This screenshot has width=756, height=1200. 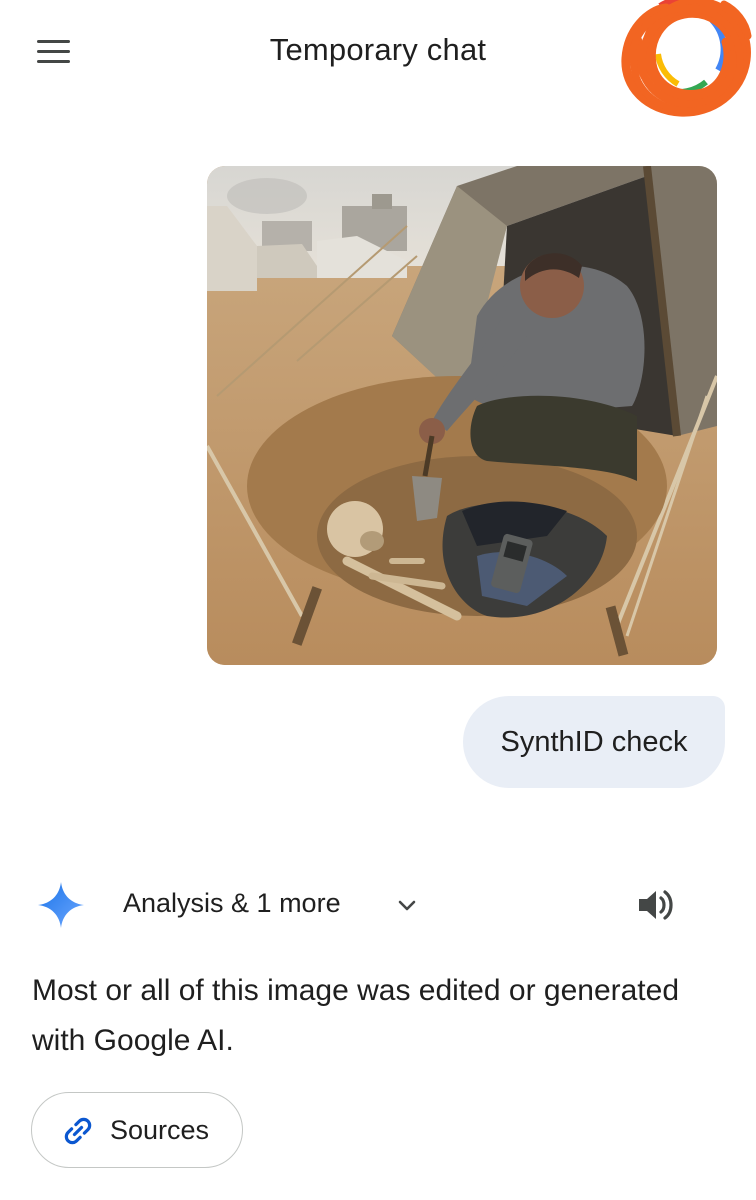 What do you see at coordinates (407, 906) in the screenshot?
I see `chevron-down-icon` at bounding box center [407, 906].